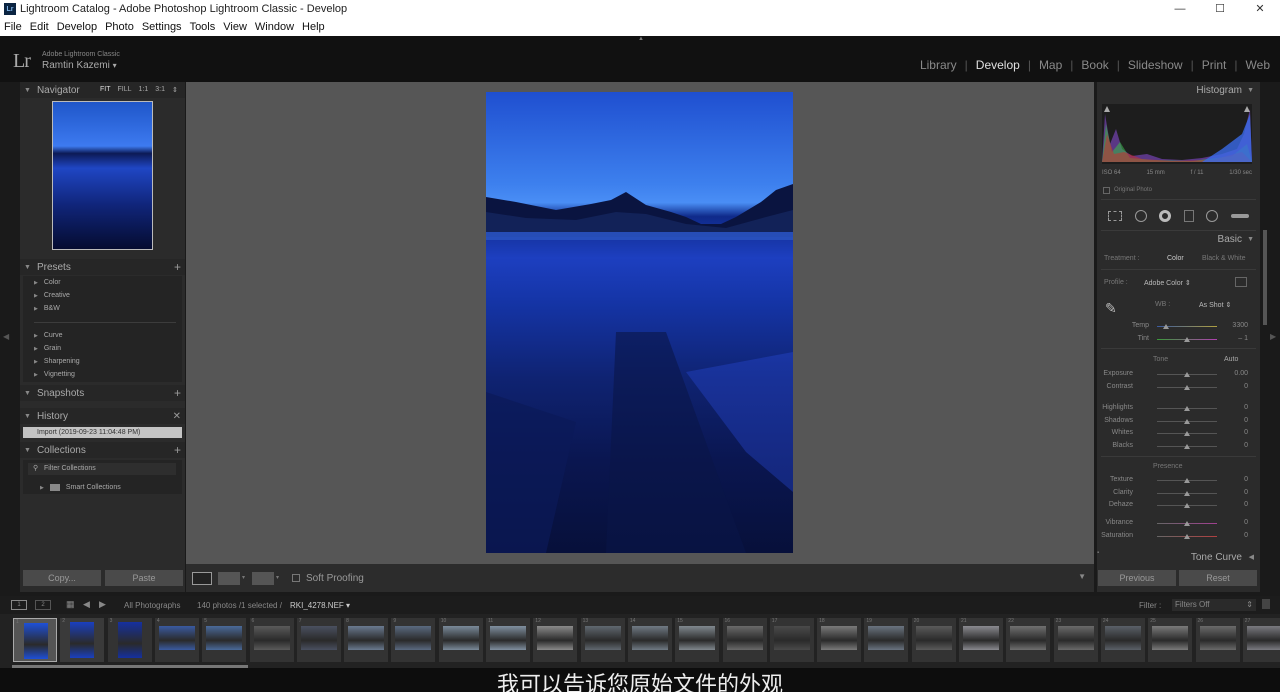 Image resolution: width=1280 pixels, height=692 pixels. What do you see at coordinates (1220, 9) in the screenshot?
I see `maximize-button: ☐` at bounding box center [1220, 9].